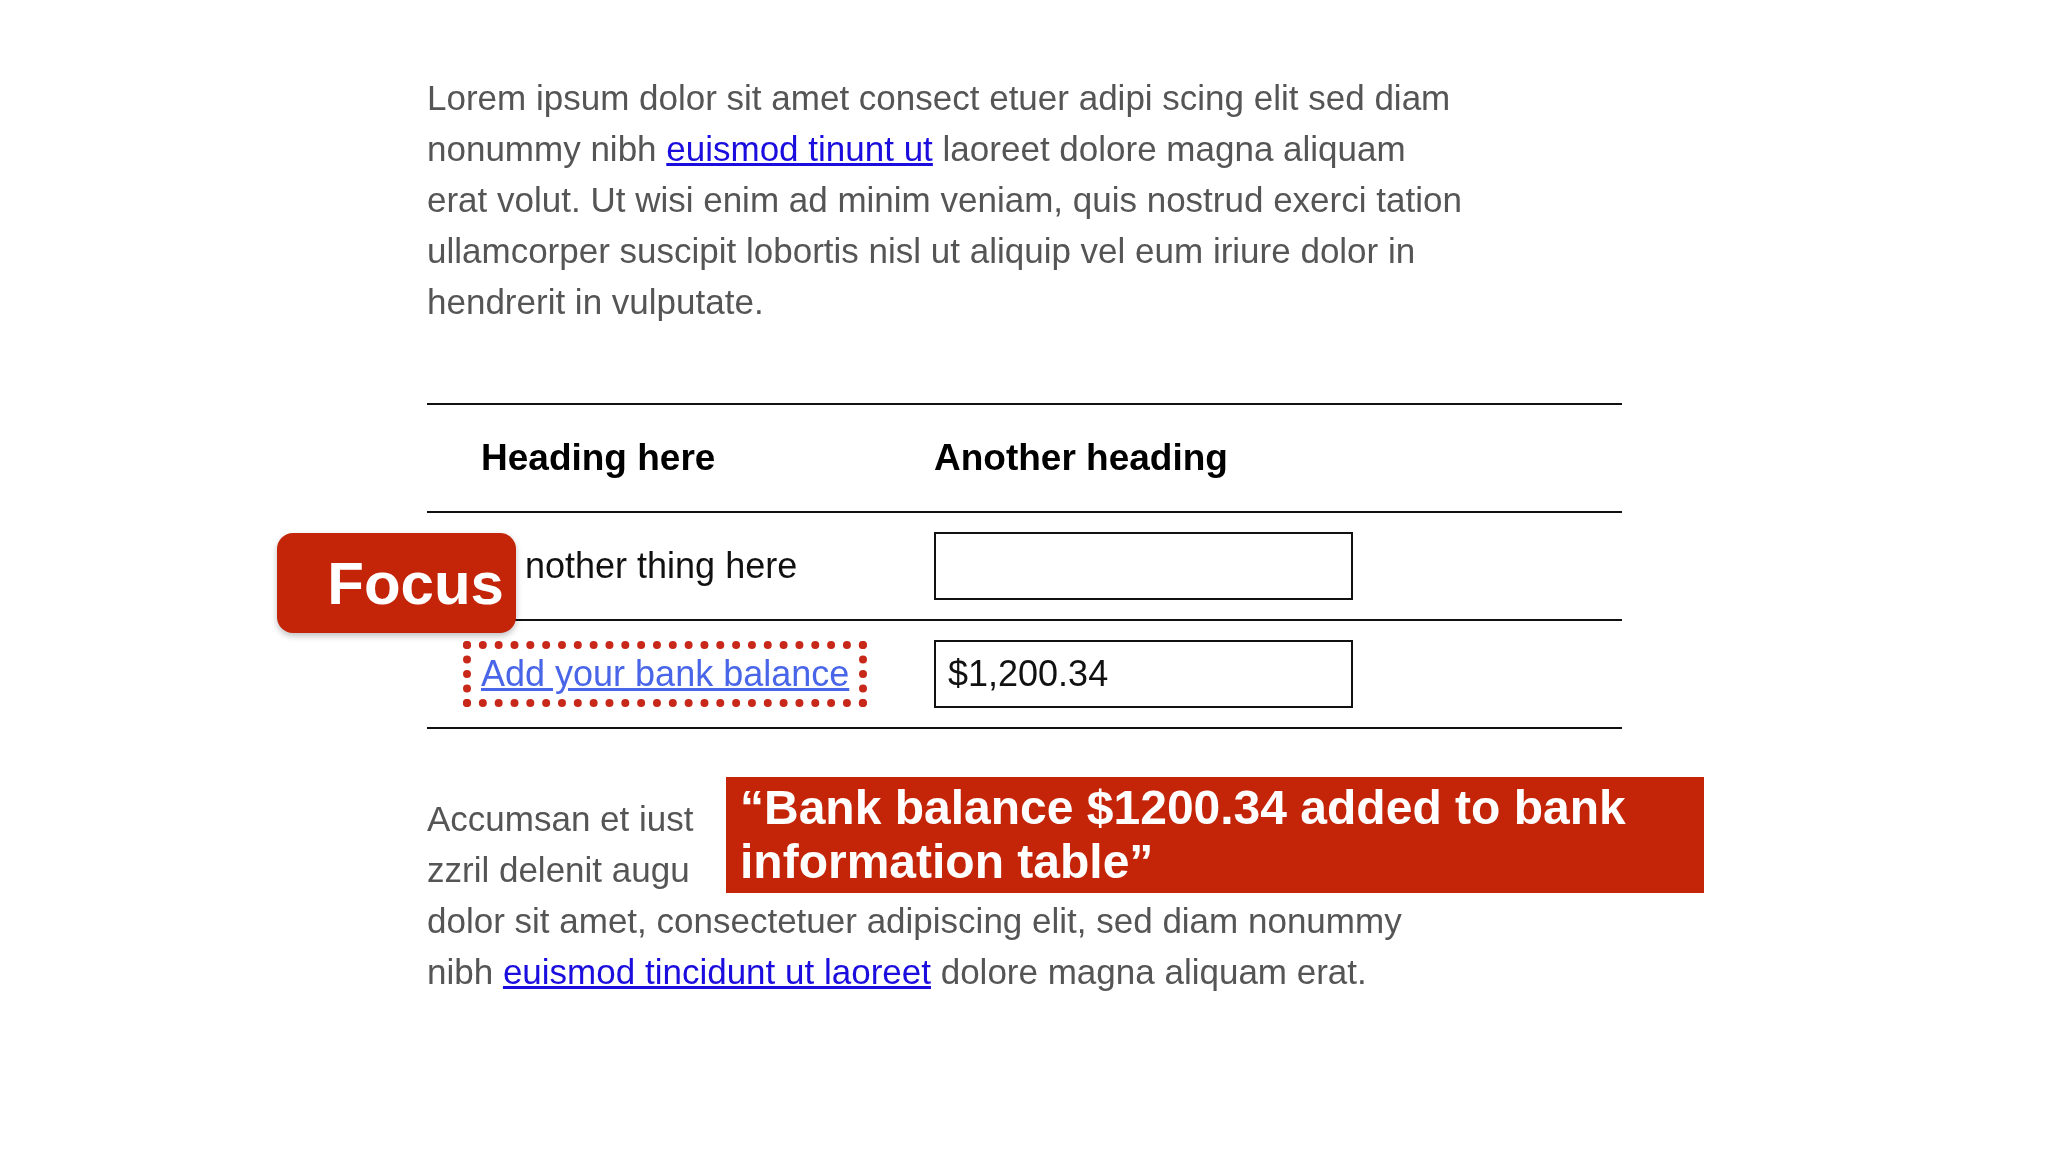  What do you see at coordinates (1143, 674) in the screenshot?
I see `input-field: $1,200.34` at bounding box center [1143, 674].